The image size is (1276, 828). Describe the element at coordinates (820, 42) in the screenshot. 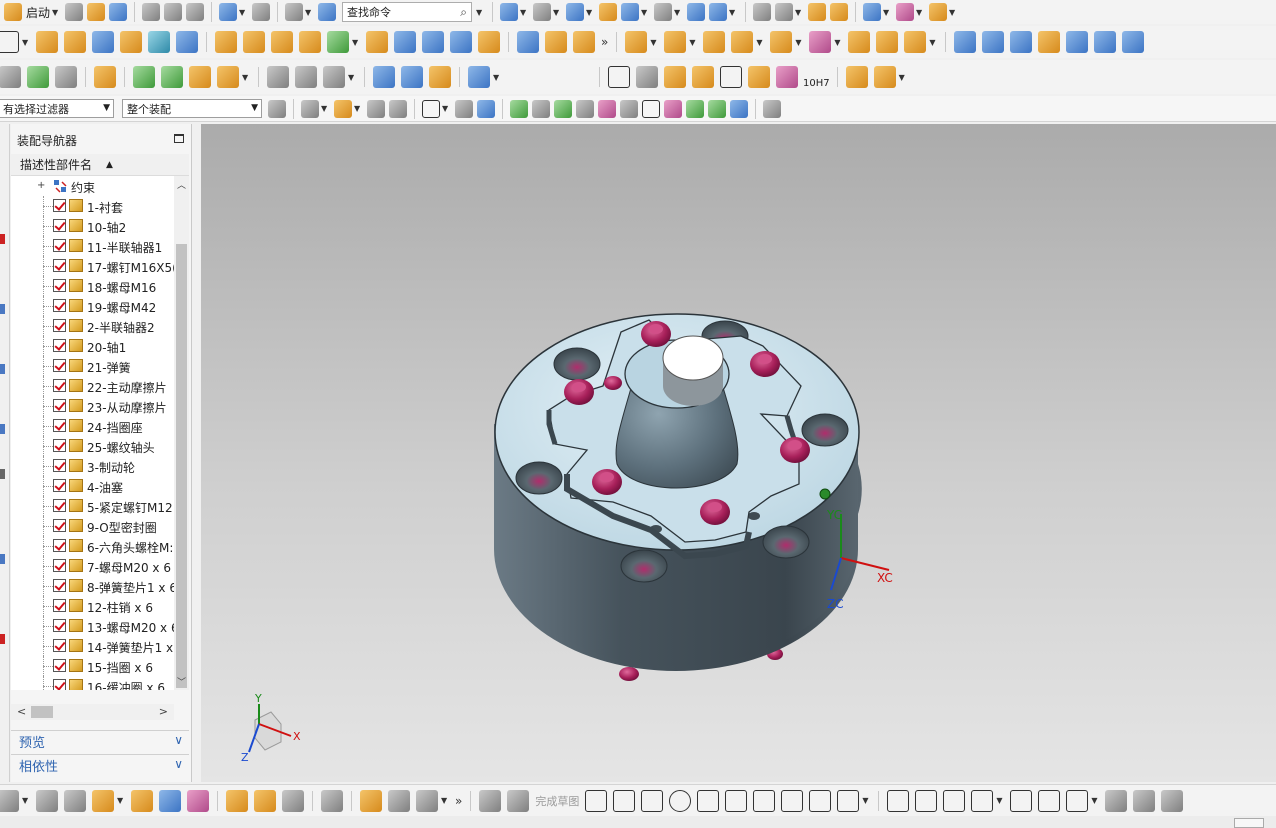

I see `assembly-constraints-icon` at that location.